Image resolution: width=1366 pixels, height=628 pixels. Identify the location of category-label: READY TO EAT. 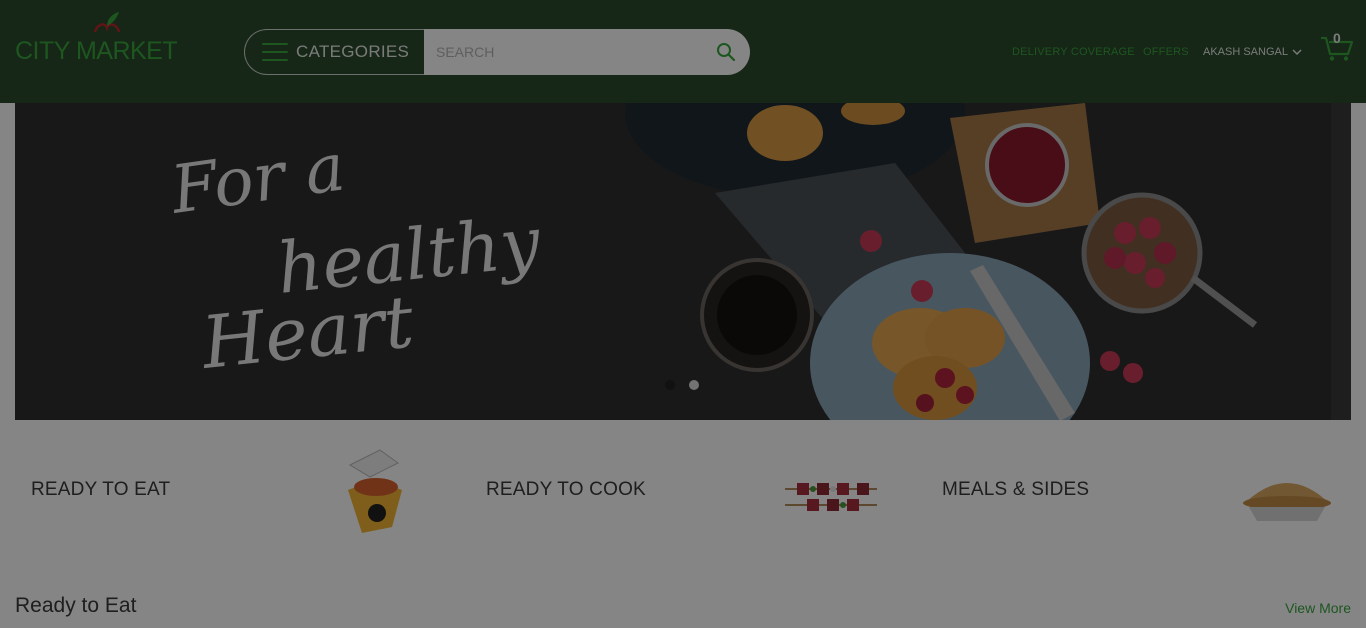
(101, 489).